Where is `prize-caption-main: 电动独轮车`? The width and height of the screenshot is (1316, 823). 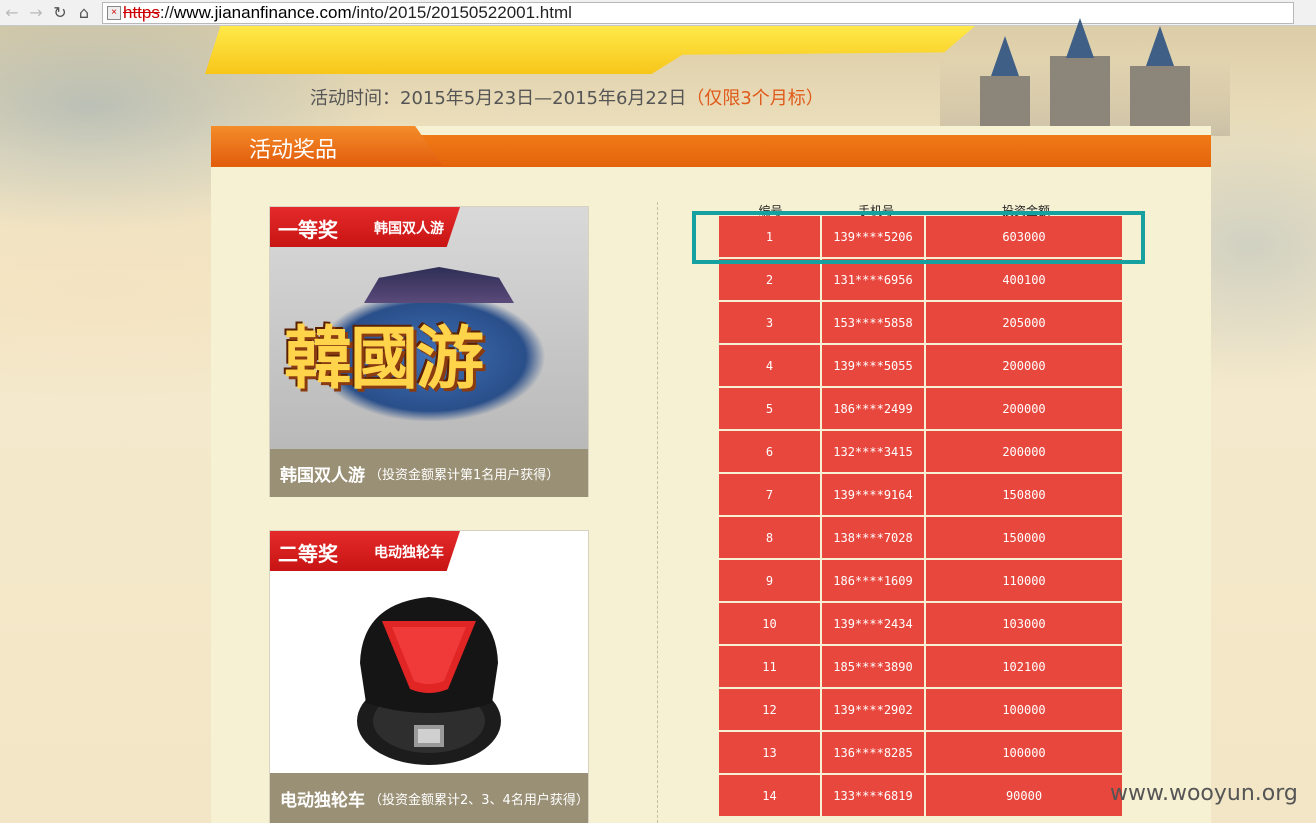
prize-caption-main: 电动独轮车 is located at coordinates (322, 800).